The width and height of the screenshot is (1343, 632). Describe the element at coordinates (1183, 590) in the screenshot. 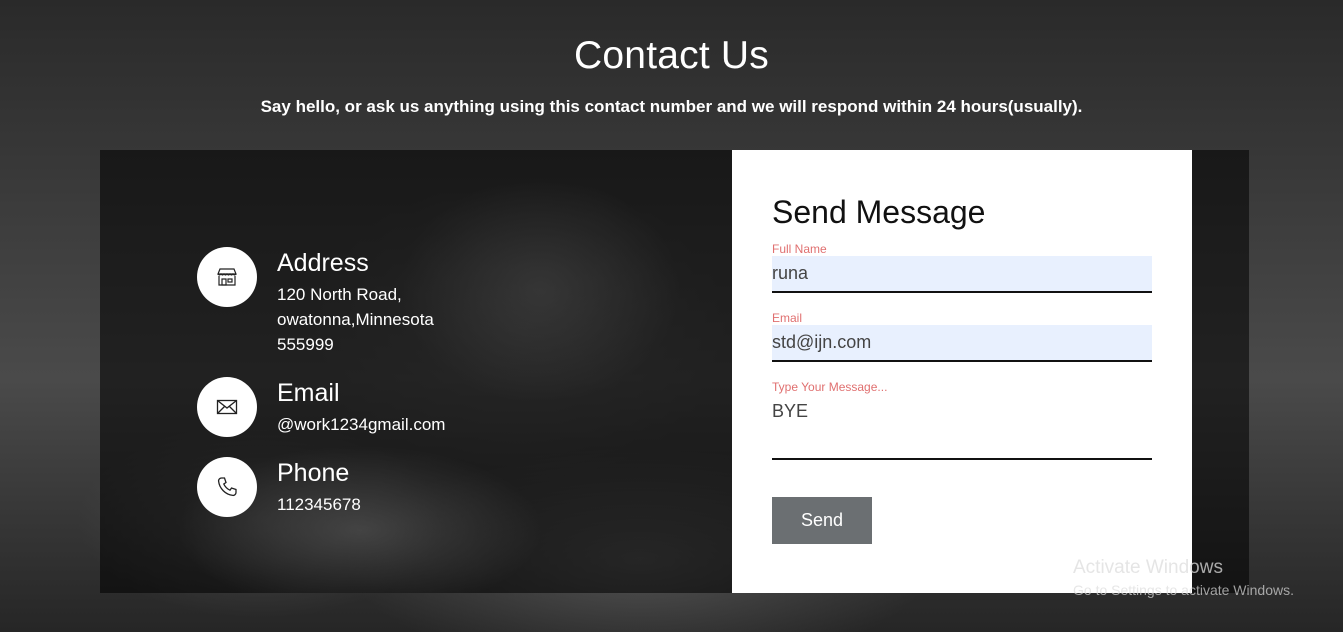

I see `activation-watermark-subtitle: Go to Settings to activate Windows.` at that location.